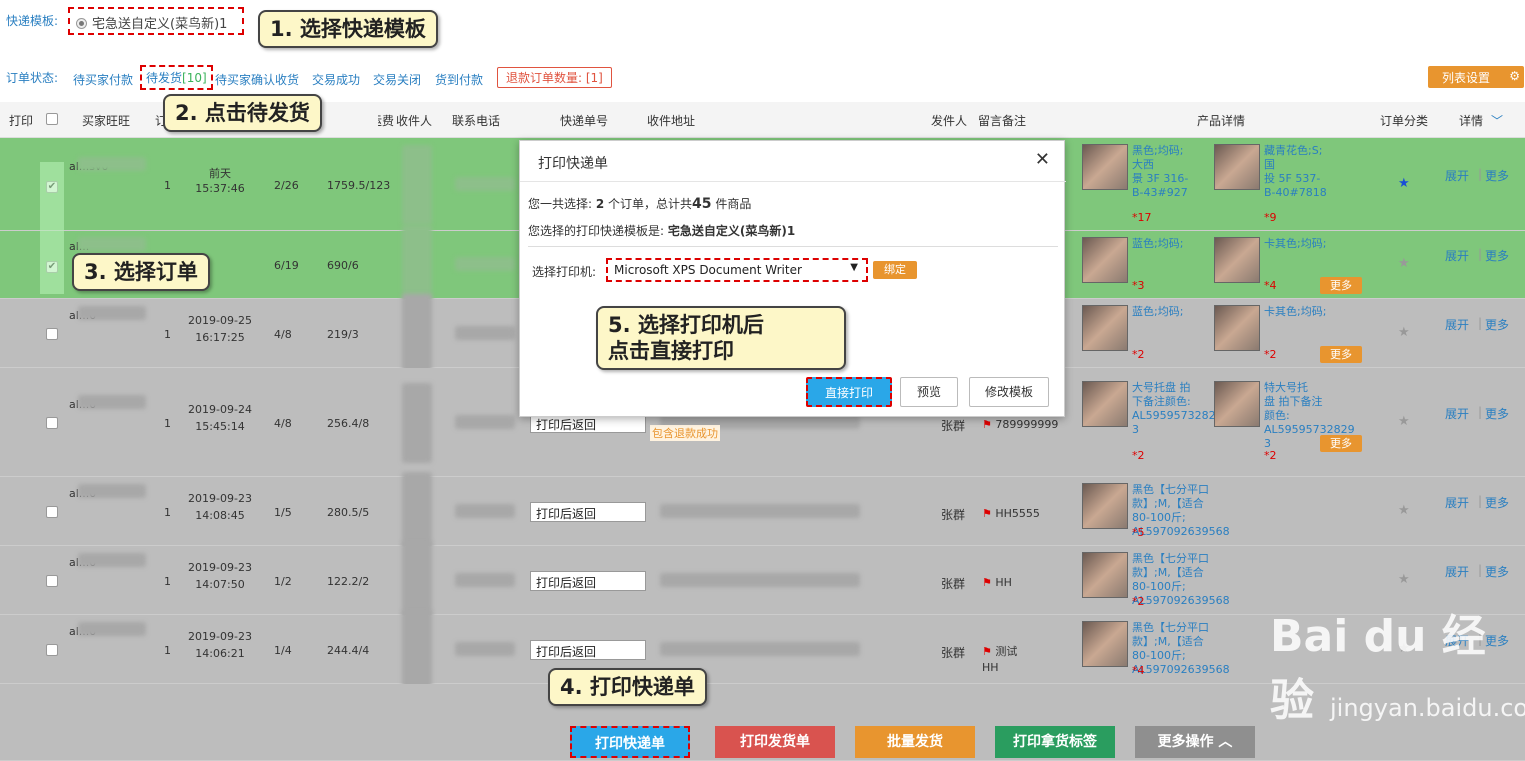 The width and height of the screenshot is (1525, 761). I want to click on print-delivery-button: 打印发货单, so click(775, 742).